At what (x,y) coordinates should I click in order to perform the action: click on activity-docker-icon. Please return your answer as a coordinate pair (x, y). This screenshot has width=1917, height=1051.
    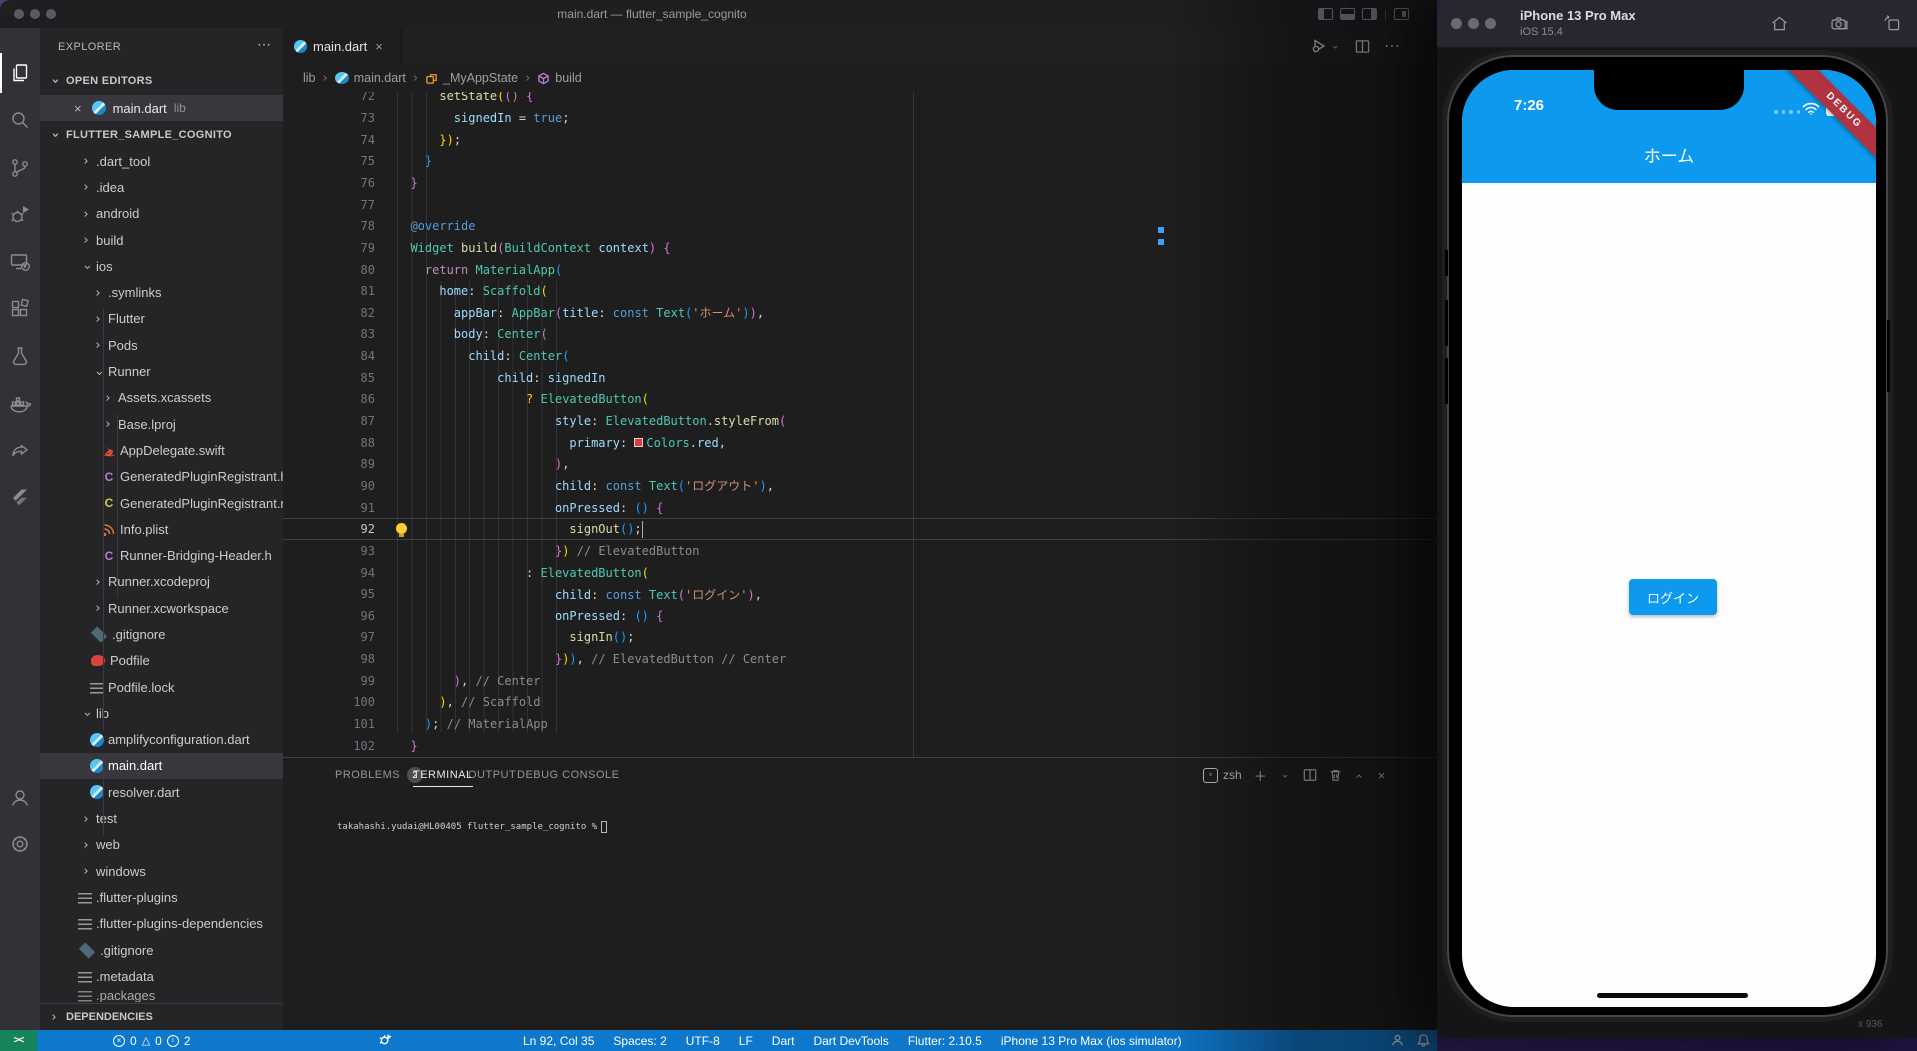
    Looking at the image, I should click on (20, 404).